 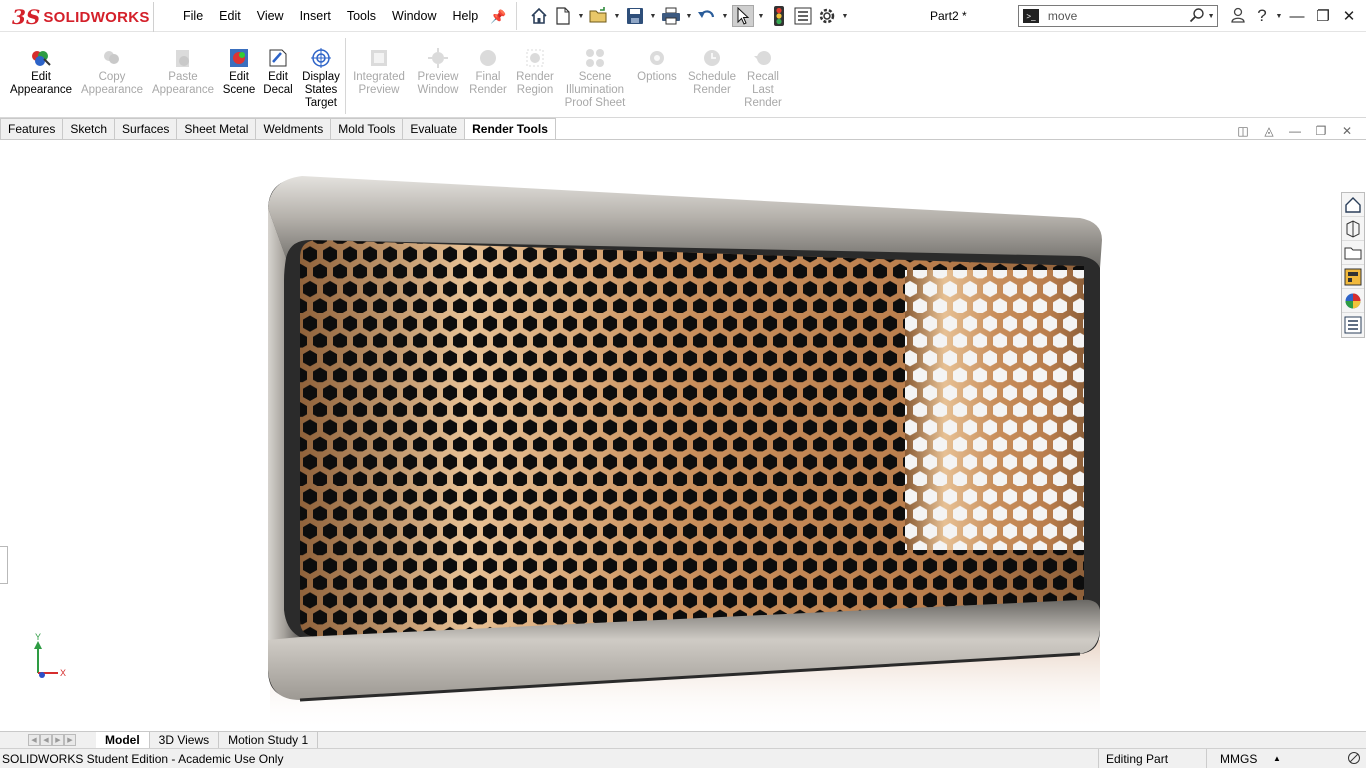 What do you see at coordinates (367, 129) in the screenshot?
I see `tab-mold-tools: Mold Tools` at bounding box center [367, 129].